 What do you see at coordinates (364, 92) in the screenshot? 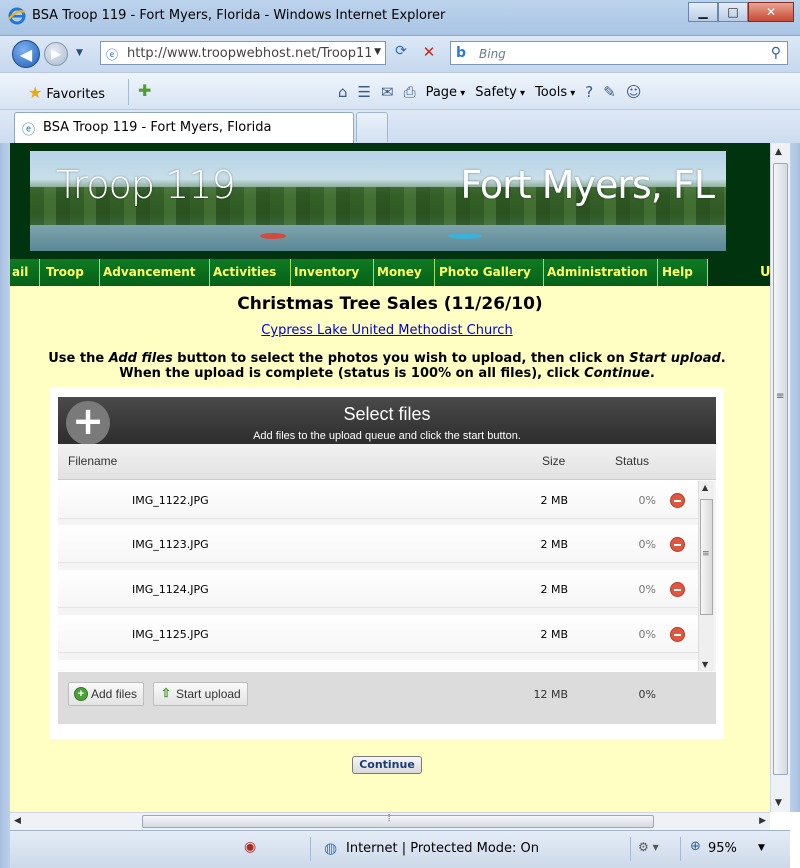
I see `feeds-icon: ☰` at bounding box center [364, 92].